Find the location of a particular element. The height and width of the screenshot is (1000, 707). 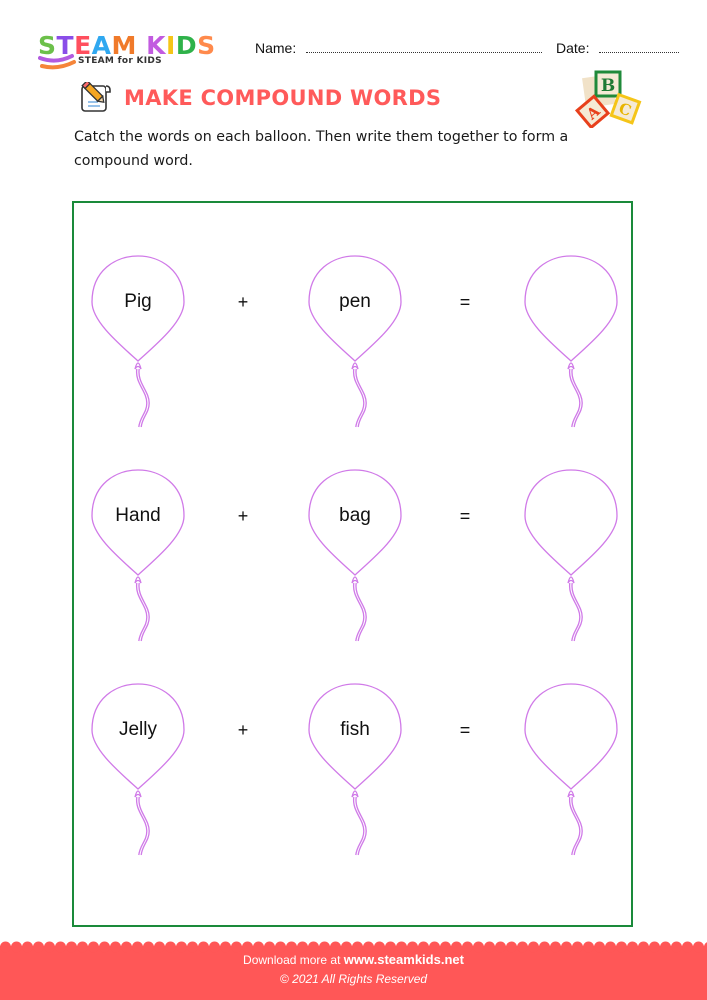

pencil-paper-icon is located at coordinates (96, 97).